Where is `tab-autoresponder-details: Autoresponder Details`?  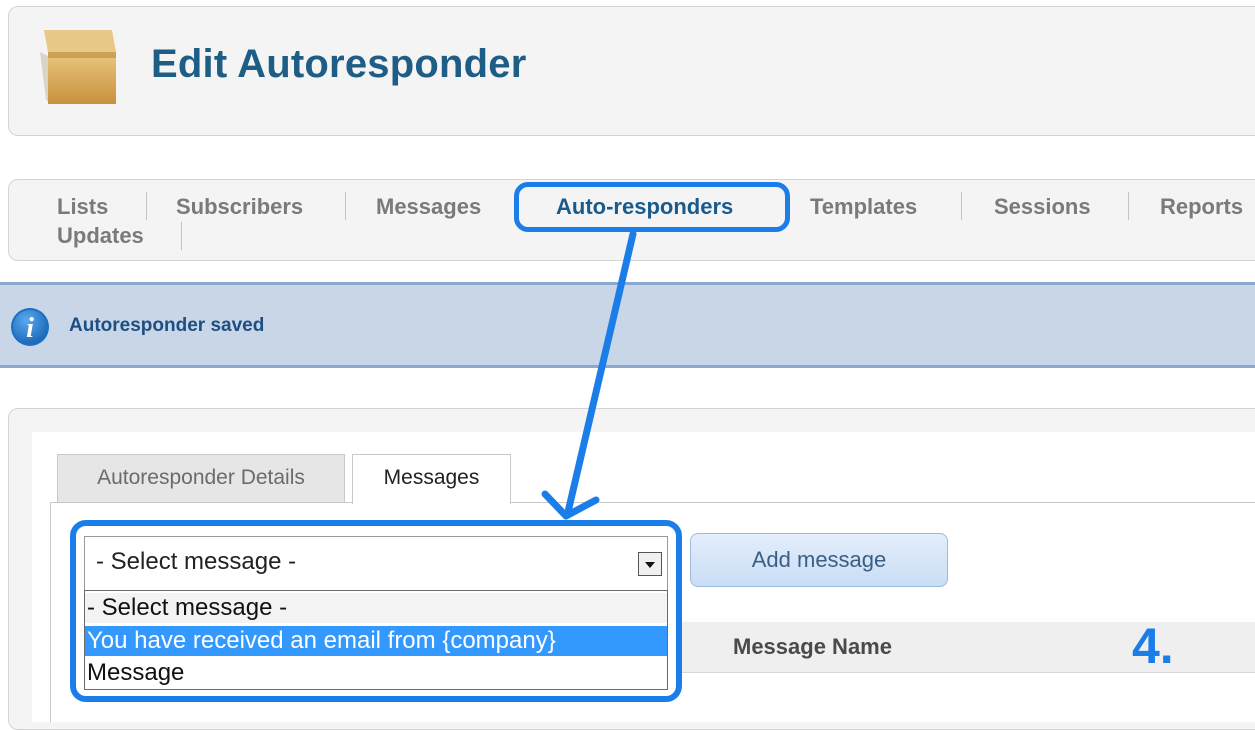 tab-autoresponder-details: Autoresponder Details is located at coordinates (201, 478).